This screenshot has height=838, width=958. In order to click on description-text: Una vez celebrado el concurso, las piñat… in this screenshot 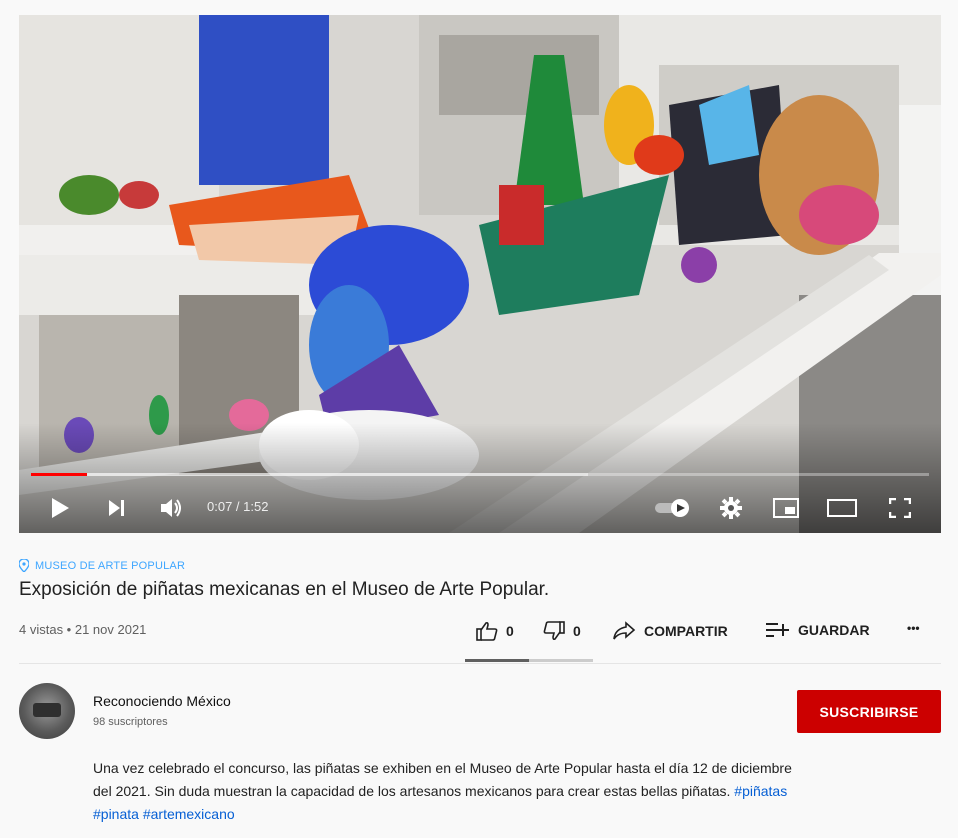, I will do `click(442, 779)`.